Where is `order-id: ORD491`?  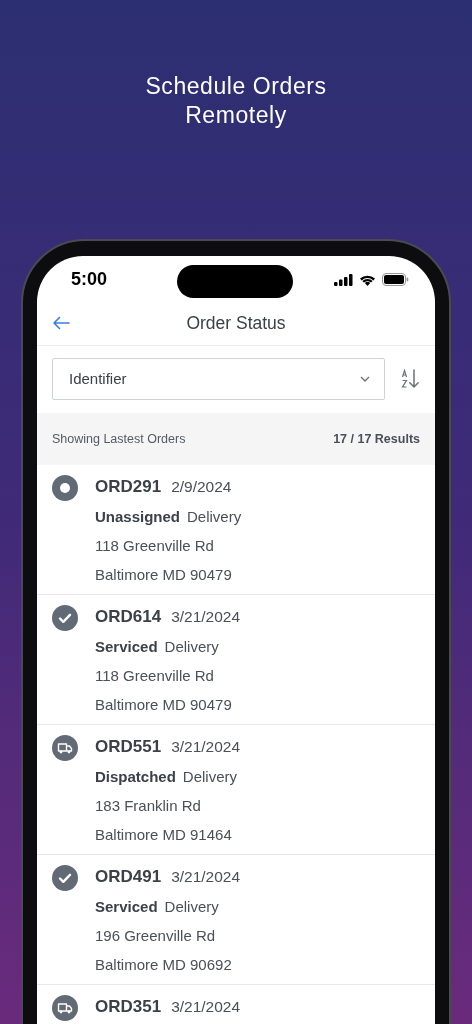 order-id: ORD491 is located at coordinates (128, 877).